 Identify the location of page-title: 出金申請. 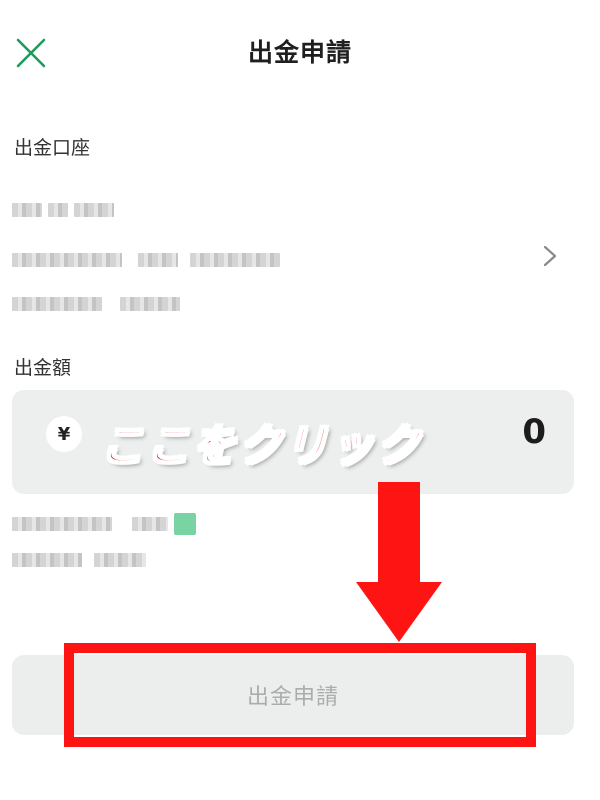
(299, 52).